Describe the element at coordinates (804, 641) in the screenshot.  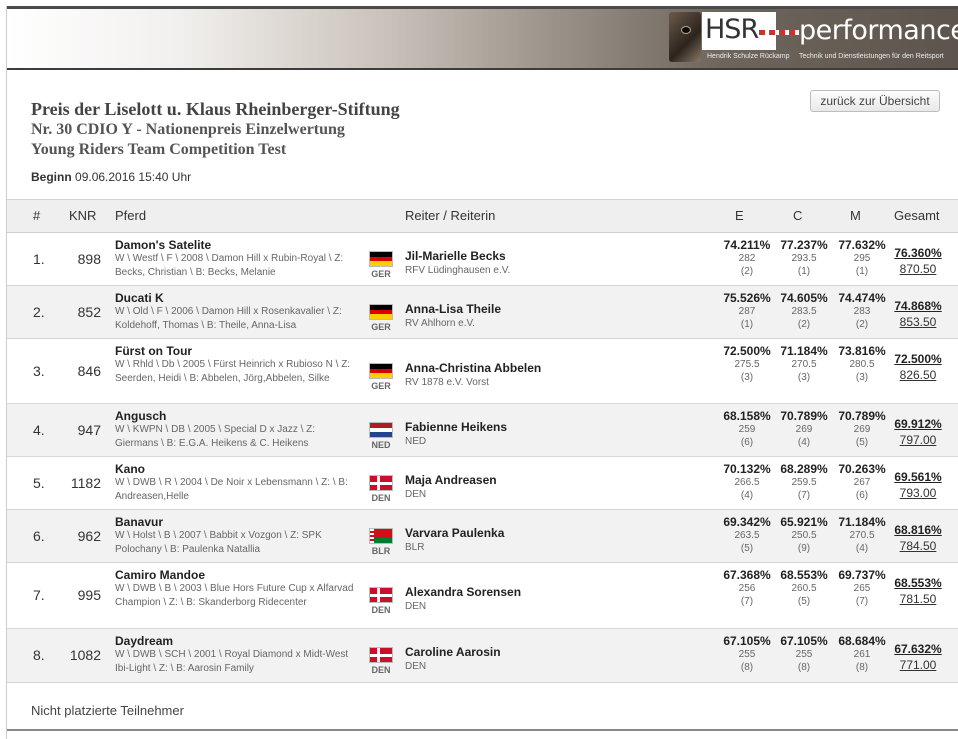
I see `score-c-pct: 67.105%` at that location.